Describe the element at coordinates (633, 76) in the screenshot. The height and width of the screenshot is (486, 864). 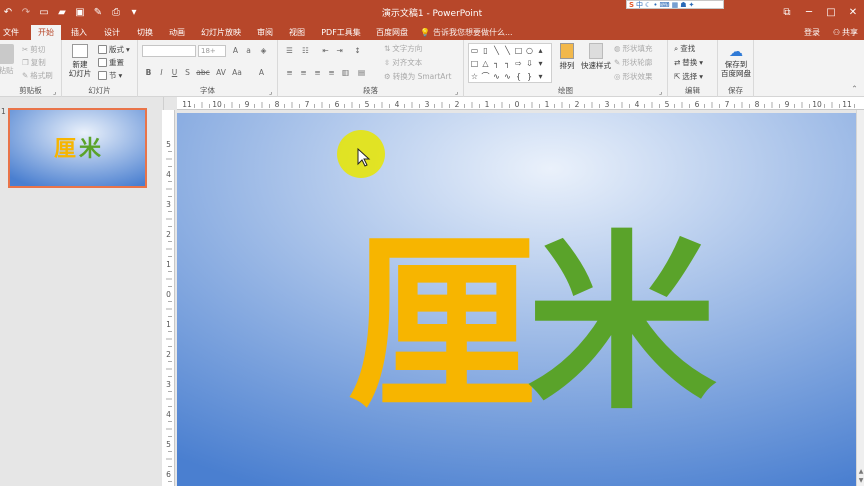
I see `shape-effects-button: ◎ 形状效果` at that location.